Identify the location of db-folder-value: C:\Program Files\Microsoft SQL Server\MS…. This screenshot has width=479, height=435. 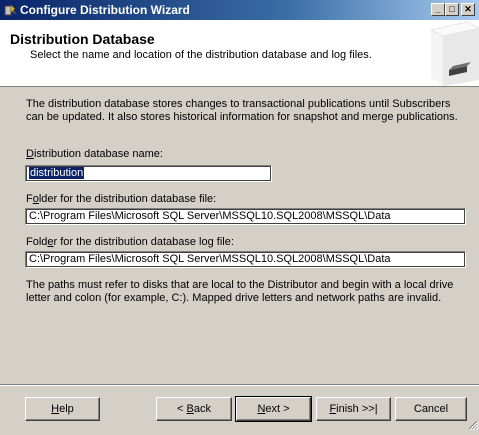
(210, 216).